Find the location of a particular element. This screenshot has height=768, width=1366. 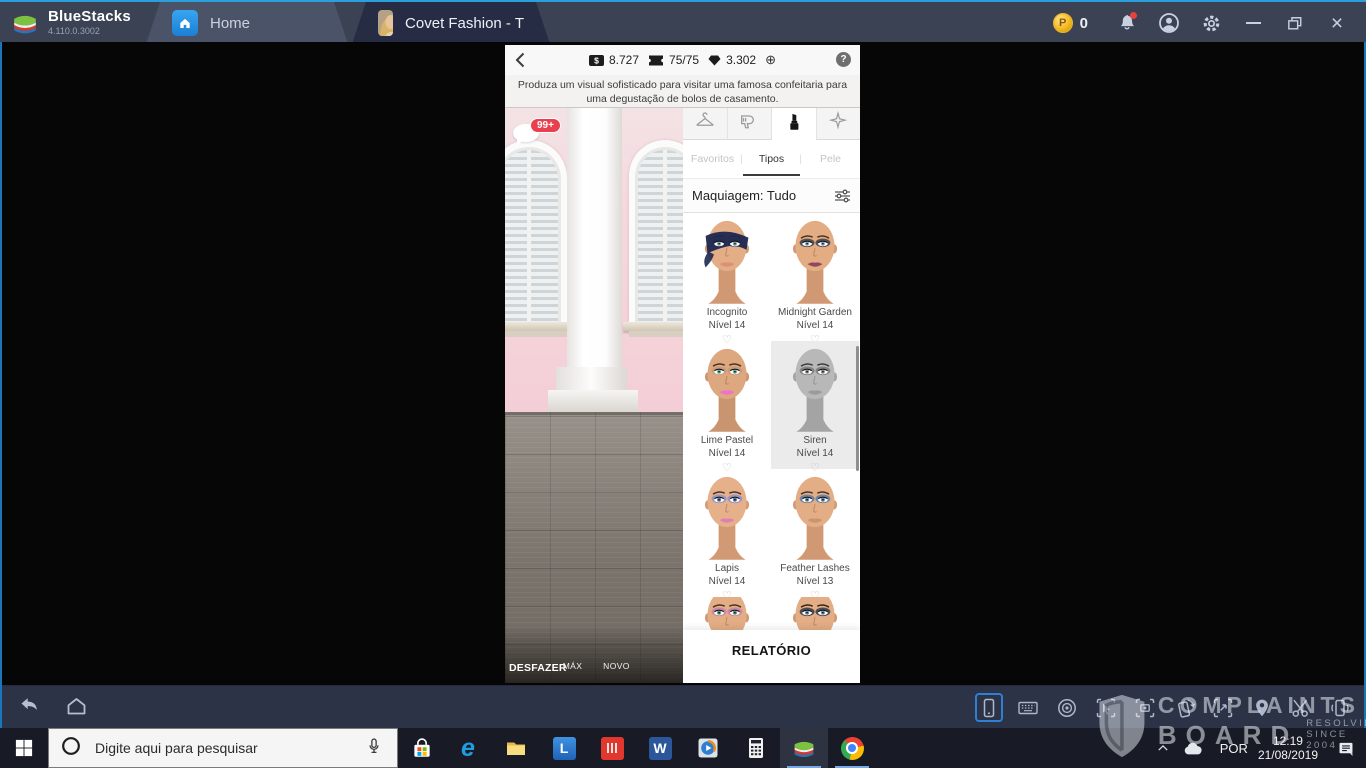

keyboard-icon is located at coordinates (1028, 707).